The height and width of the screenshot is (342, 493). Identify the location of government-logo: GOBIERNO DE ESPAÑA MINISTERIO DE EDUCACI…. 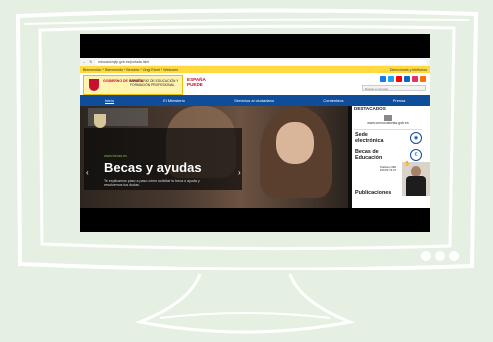
(133, 85).